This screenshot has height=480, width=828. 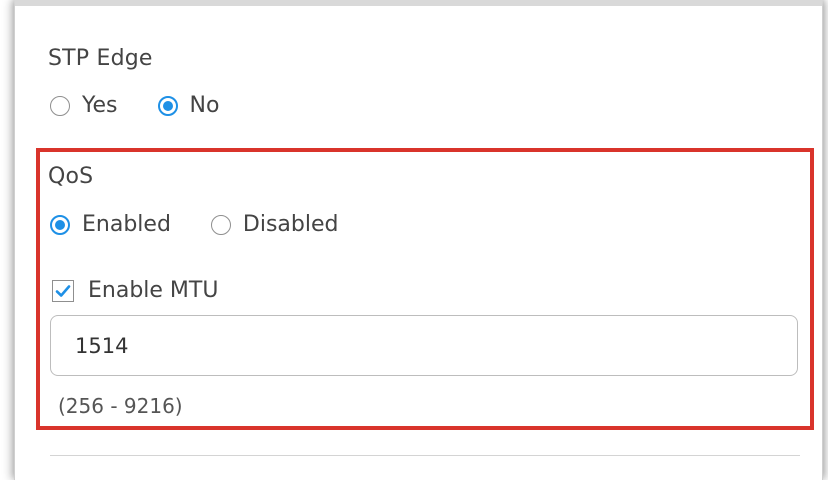 I want to click on checkmark-icon, so click(x=63, y=290).